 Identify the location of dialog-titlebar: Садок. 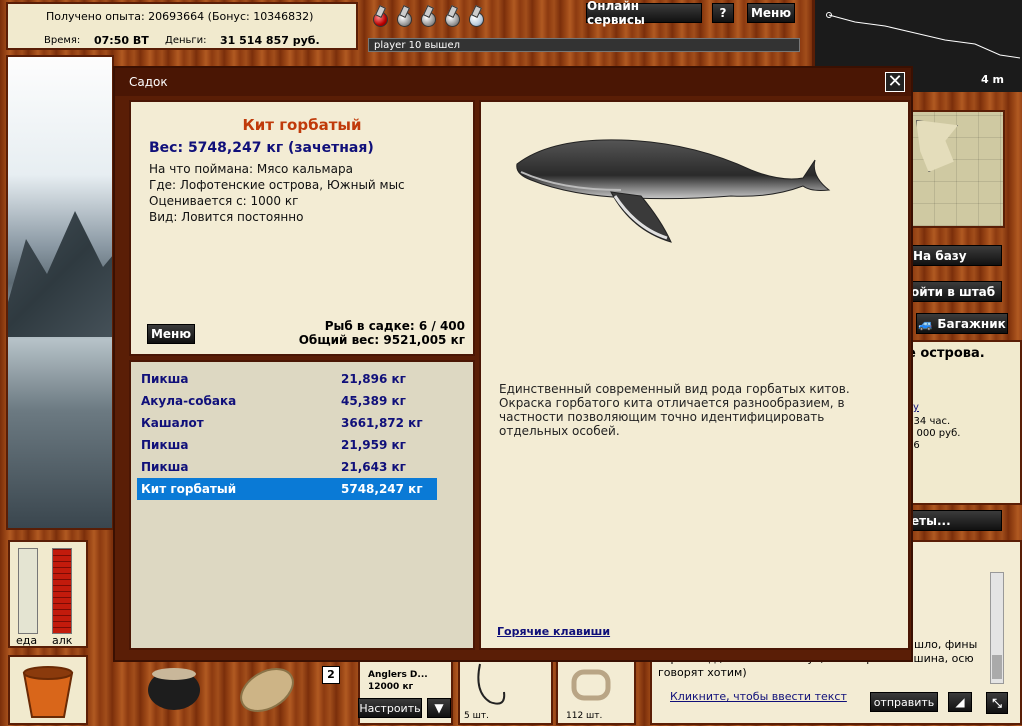
(513, 82).